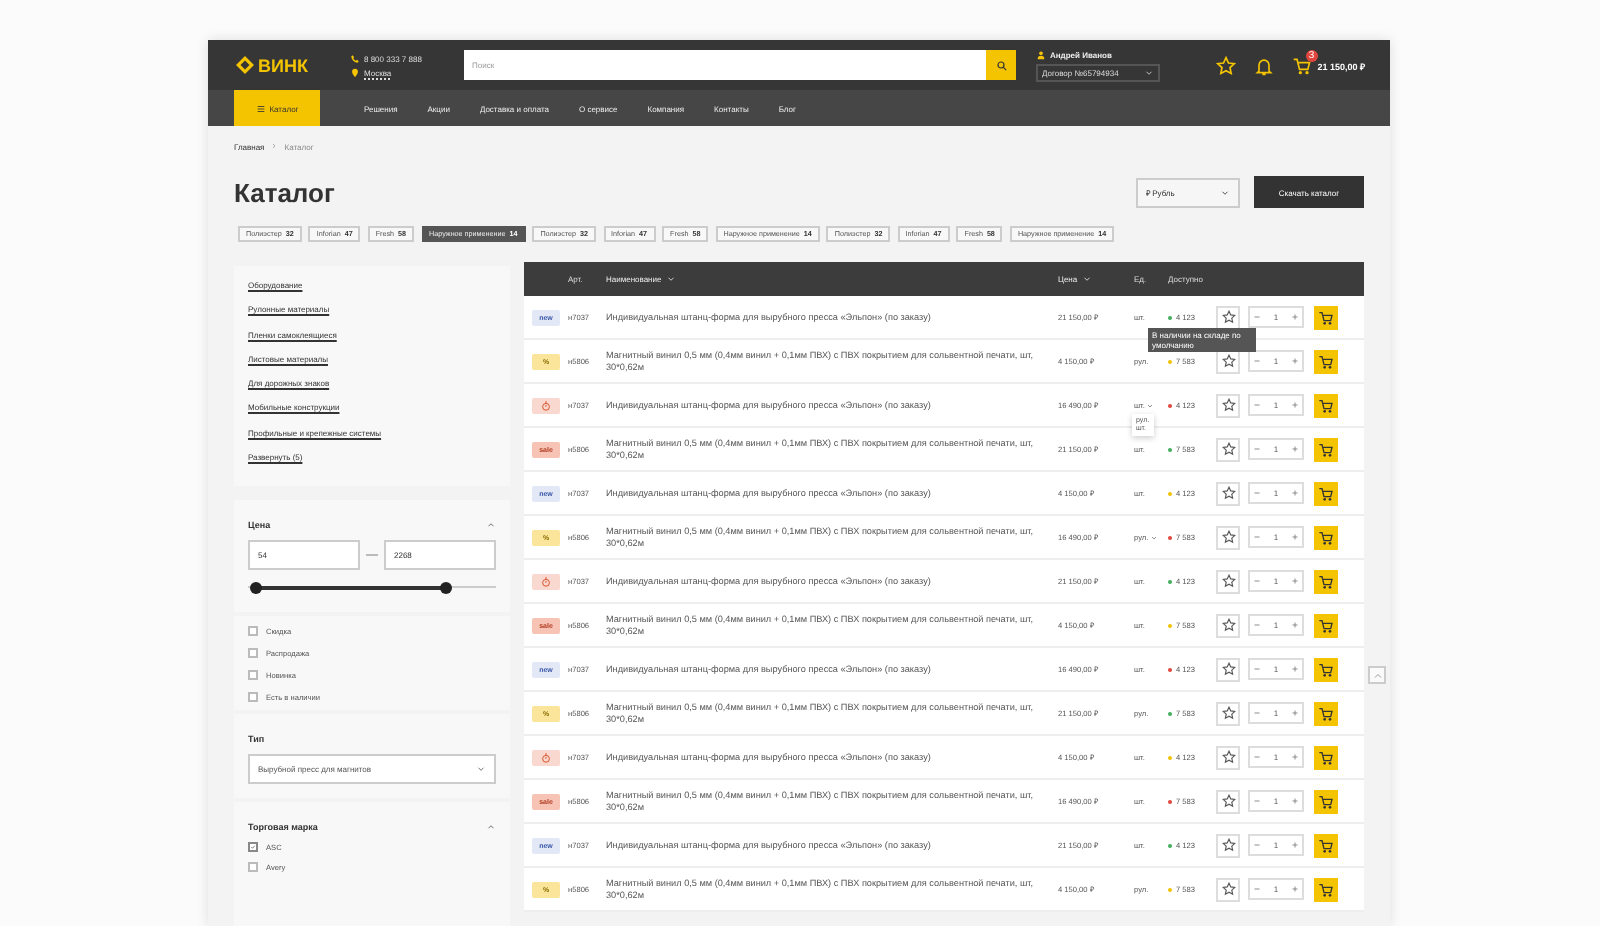 This screenshot has height=926, width=1600. Describe the element at coordinates (355, 58) in the screenshot. I see `phone-icon` at that location.